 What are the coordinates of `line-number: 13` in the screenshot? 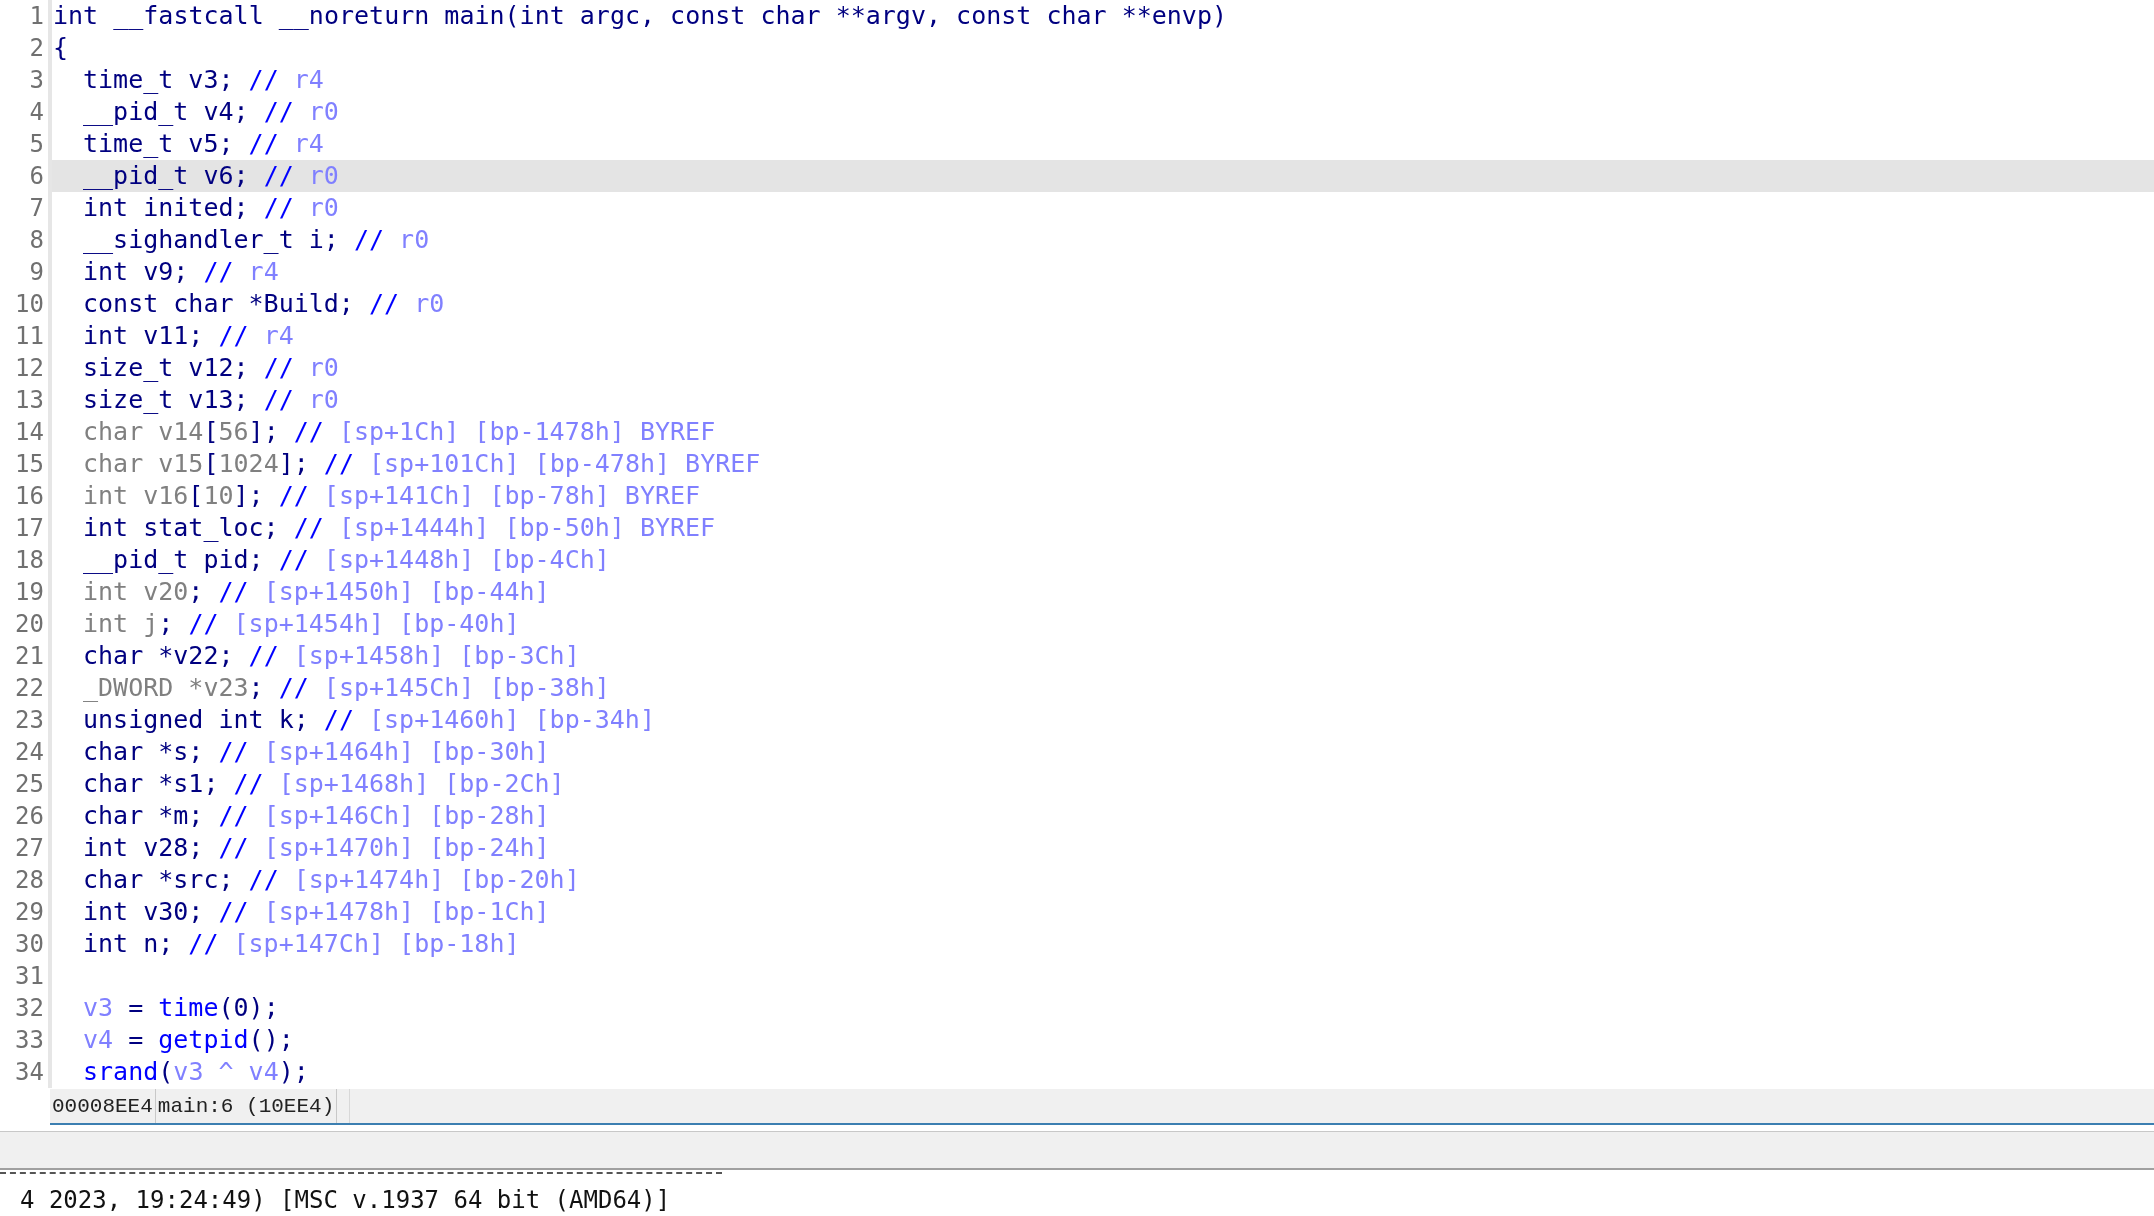 It's located at (29, 400).